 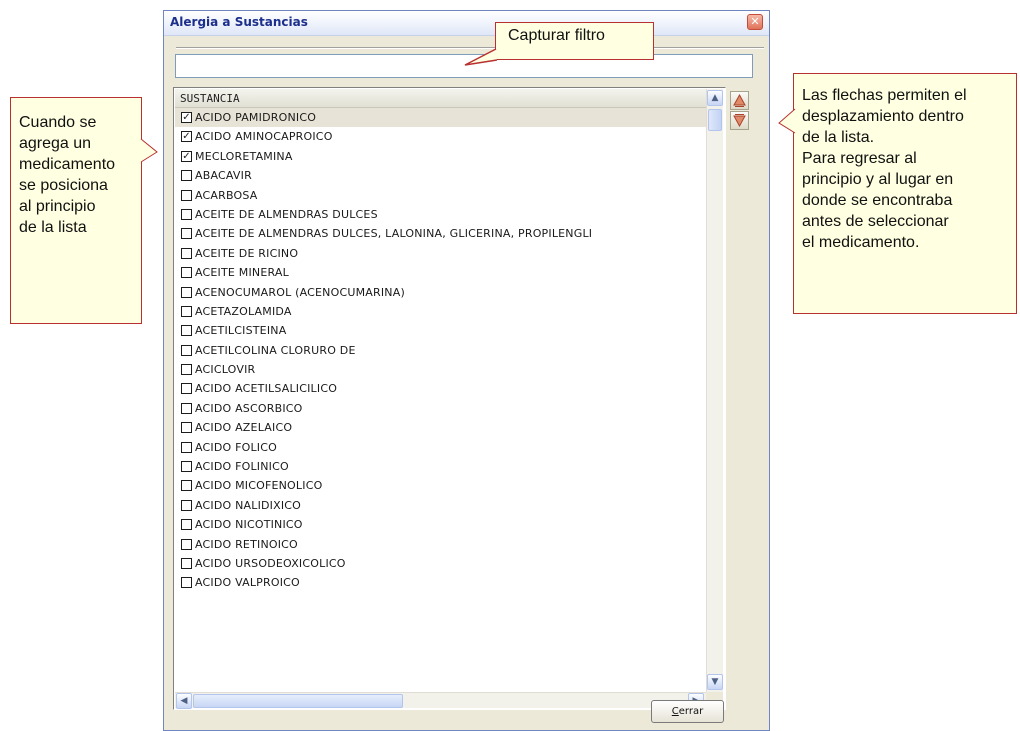 I want to click on list-item-label: ACIDO ACETILSALICILICO, so click(x=266, y=389).